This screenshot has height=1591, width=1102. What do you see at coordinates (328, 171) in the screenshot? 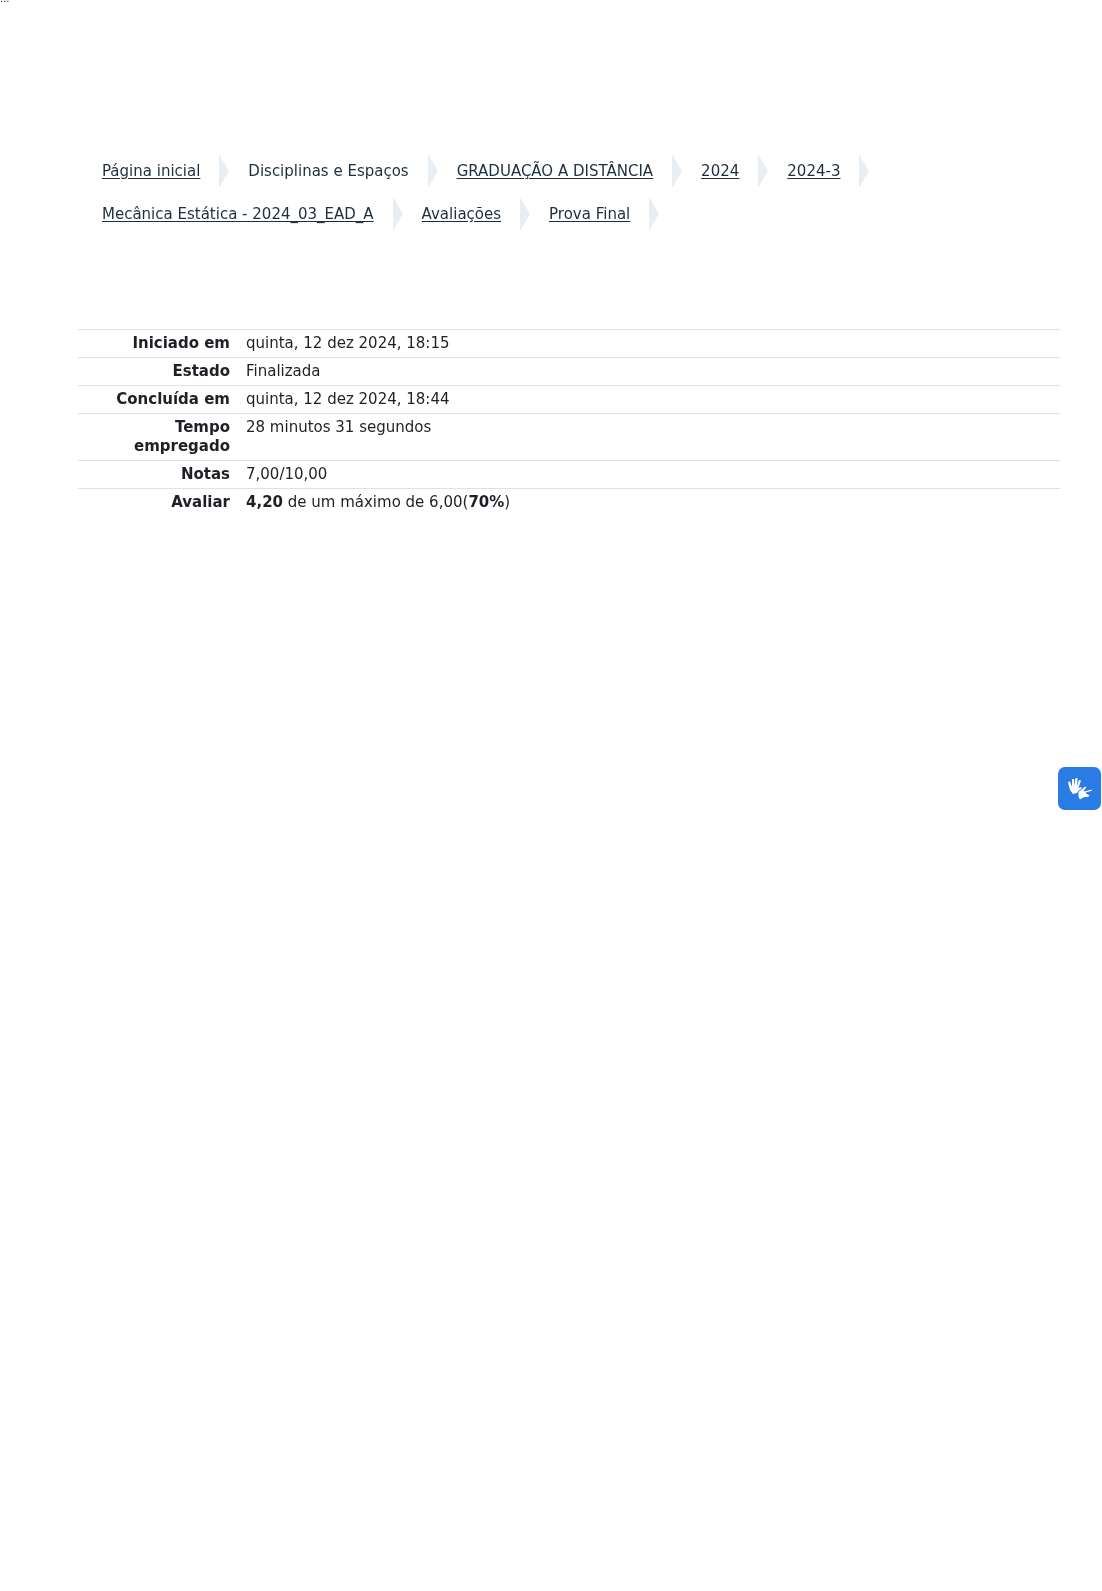
I see `breadcrumb-text: Disciplinas e Espaços` at bounding box center [328, 171].